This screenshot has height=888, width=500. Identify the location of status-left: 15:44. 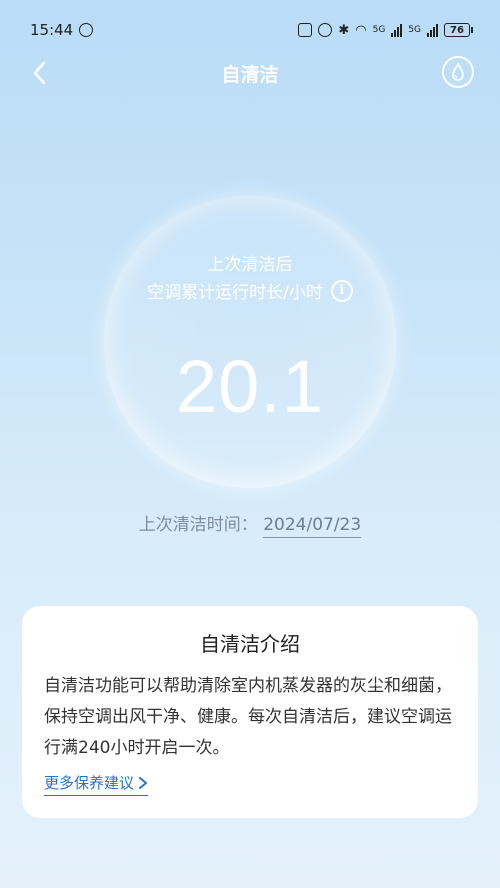
(62, 30).